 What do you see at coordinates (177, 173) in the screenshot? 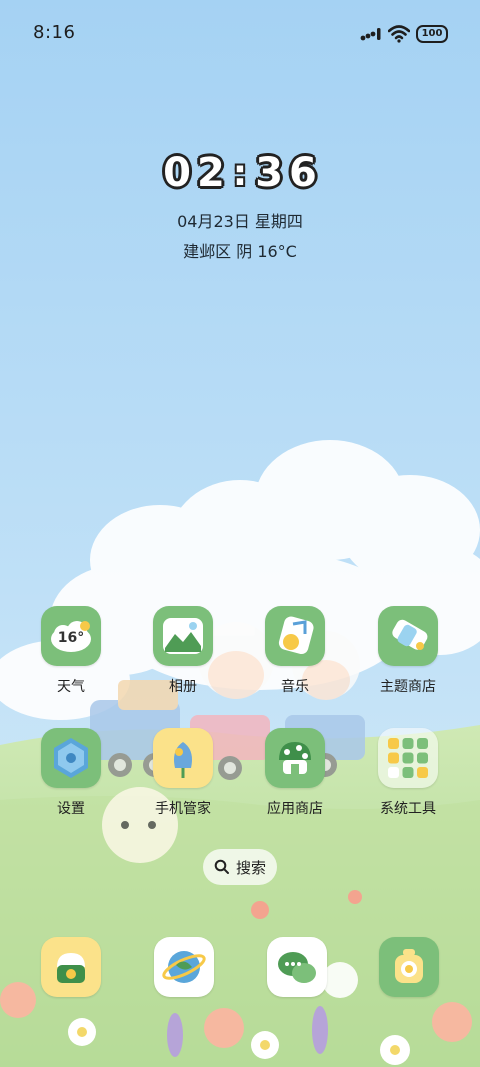
I see `clock-hour-tens: 0` at bounding box center [177, 173].